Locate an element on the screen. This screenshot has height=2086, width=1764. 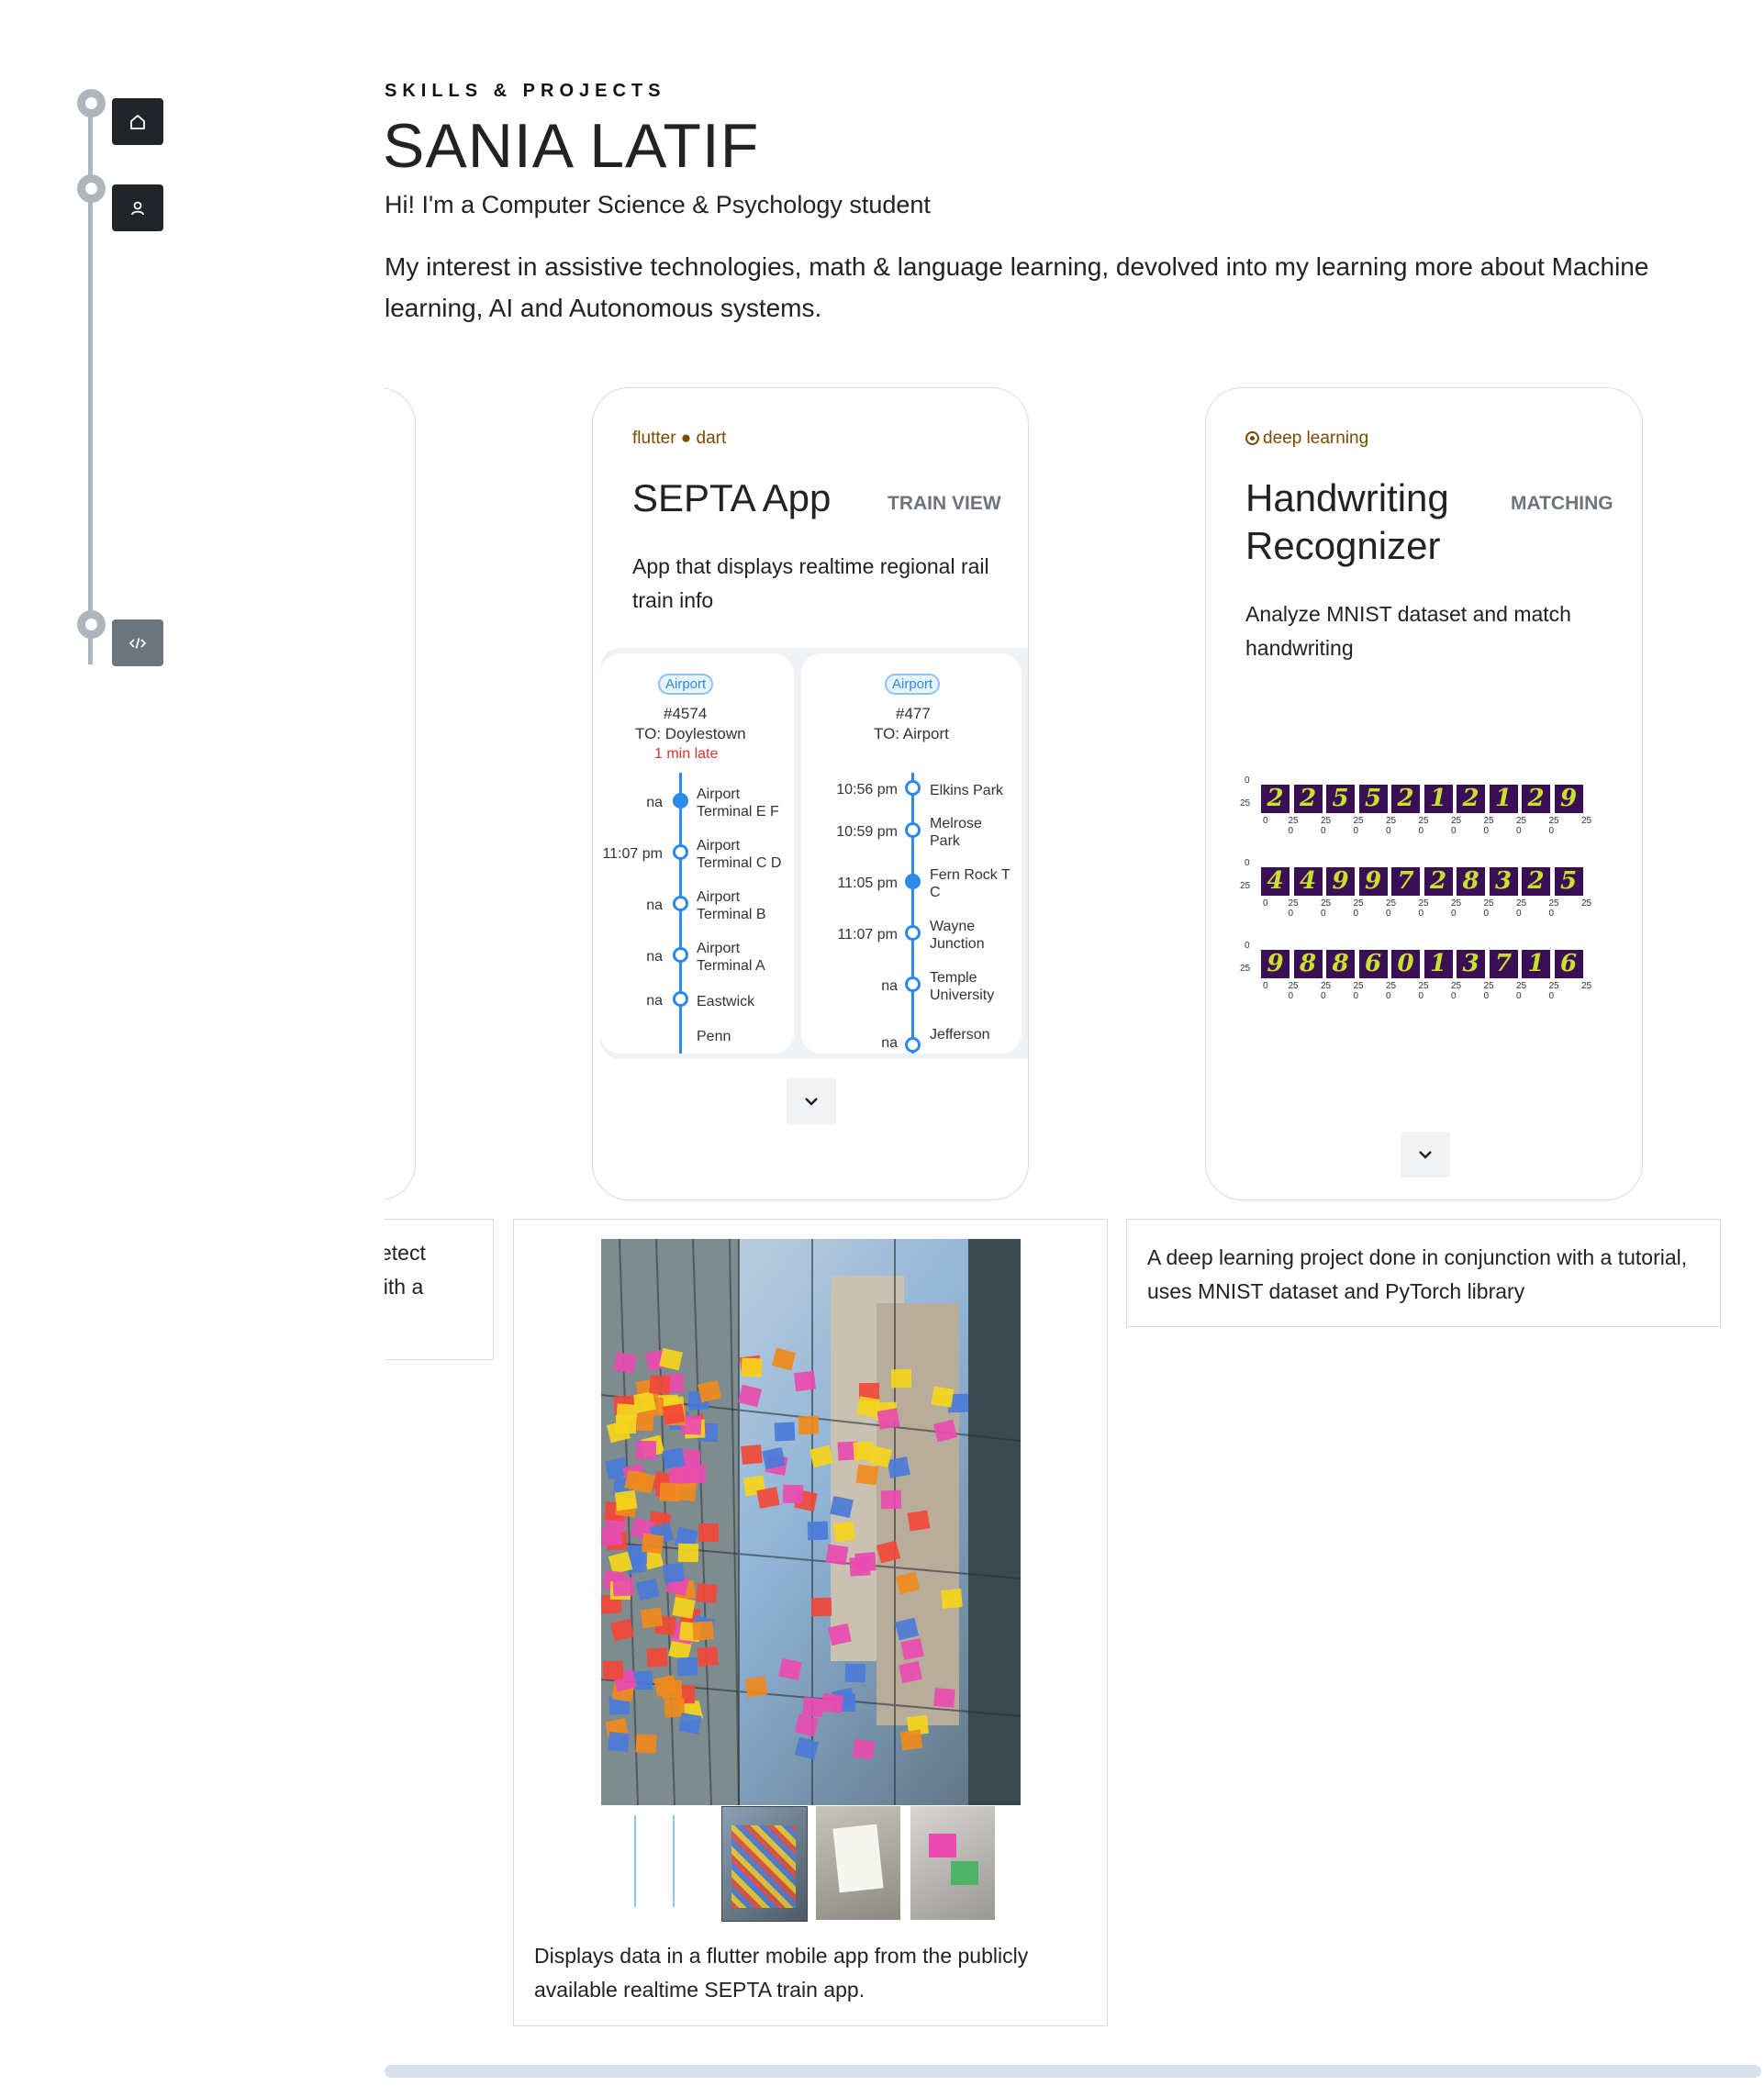
sticky-notes-layer is located at coordinates (811, 1522).